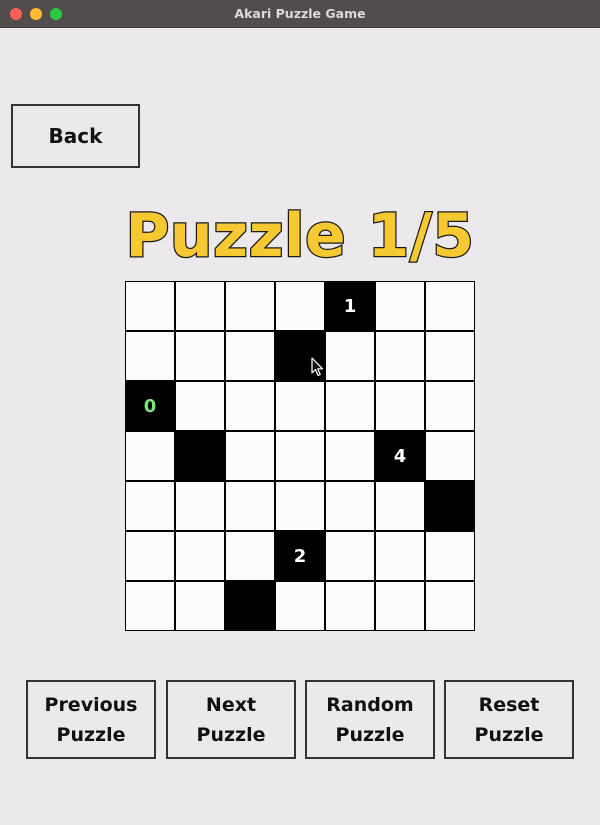 The image size is (600, 825). I want to click on reset-puzzle-label-line1: Reset, so click(509, 704).